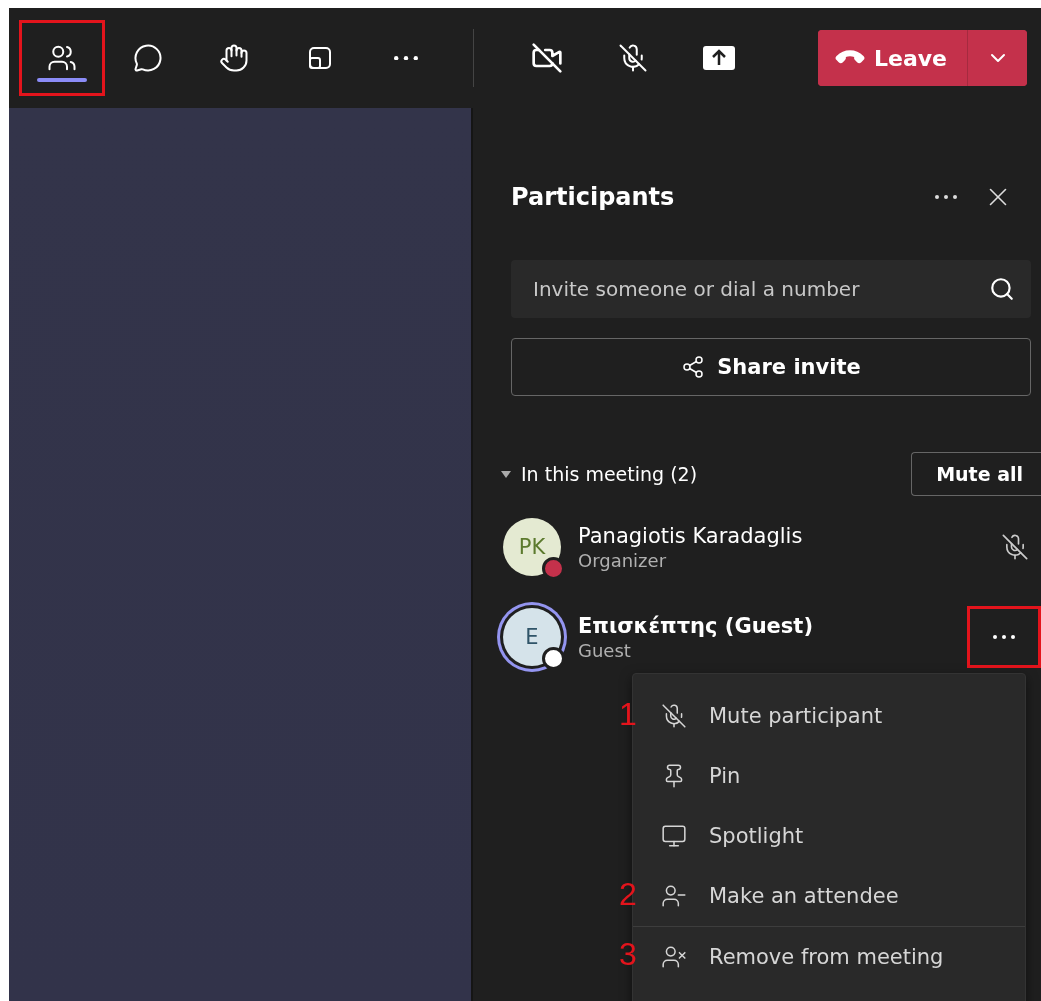 The height and width of the screenshot is (1001, 1041). What do you see at coordinates (693, 367) in the screenshot?
I see `share-icon` at bounding box center [693, 367].